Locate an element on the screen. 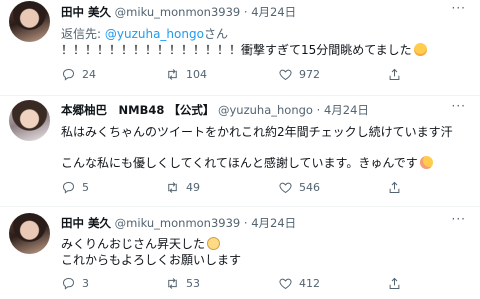 Image resolution: width=480 pixels, height=299 pixels. like-count: 546 is located at coordinates (309, 187).